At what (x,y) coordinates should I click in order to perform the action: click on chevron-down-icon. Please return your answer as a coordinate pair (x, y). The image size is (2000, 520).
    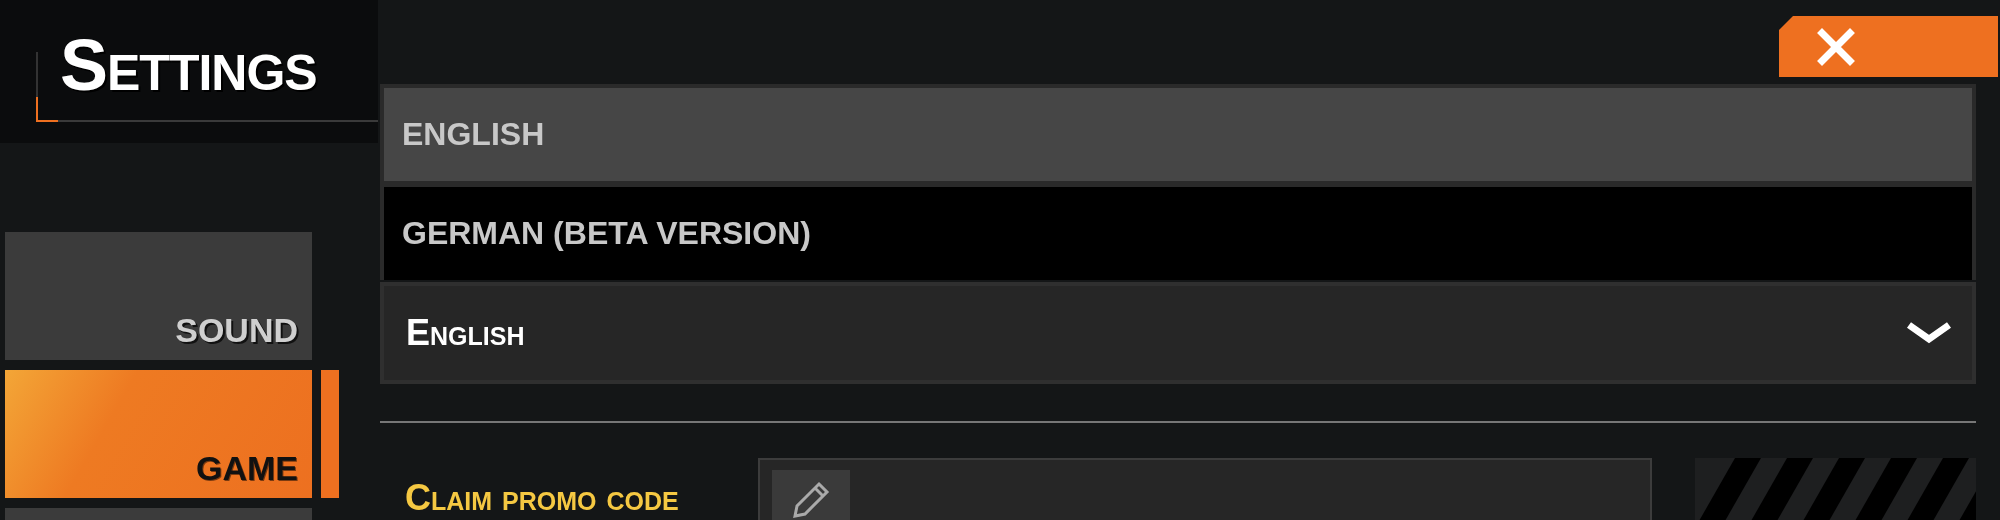
    Looking at the image, I should click on (1929, 333).